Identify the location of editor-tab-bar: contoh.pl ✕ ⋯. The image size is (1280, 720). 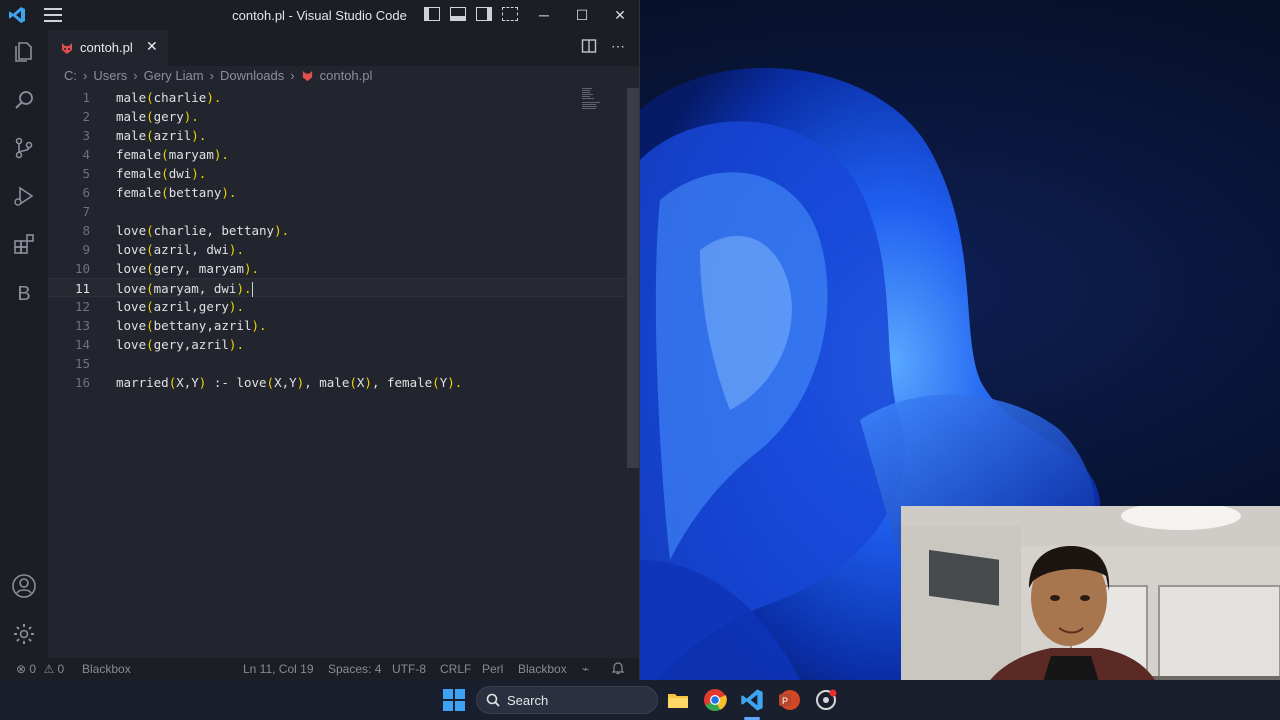
(343, 48).